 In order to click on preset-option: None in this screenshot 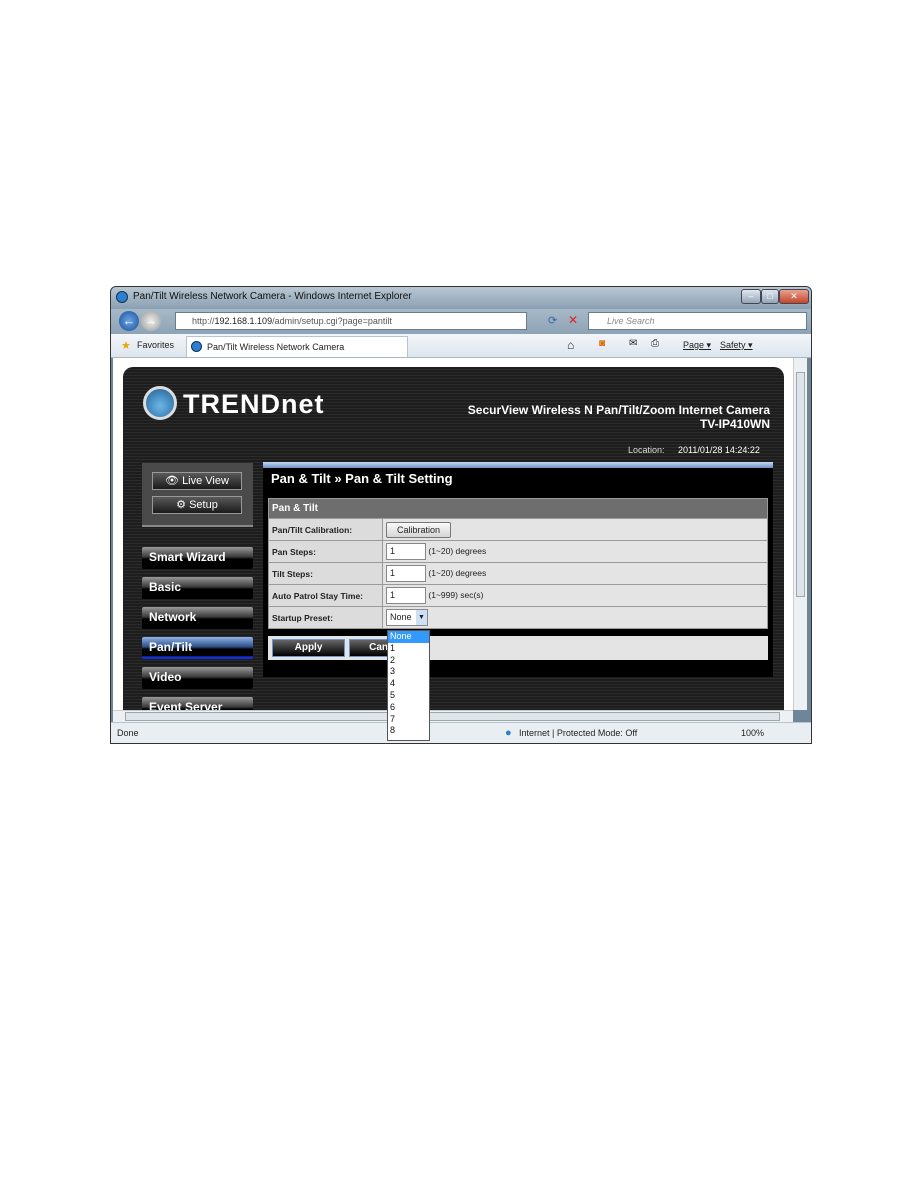, I will do `click(408, 637)`.